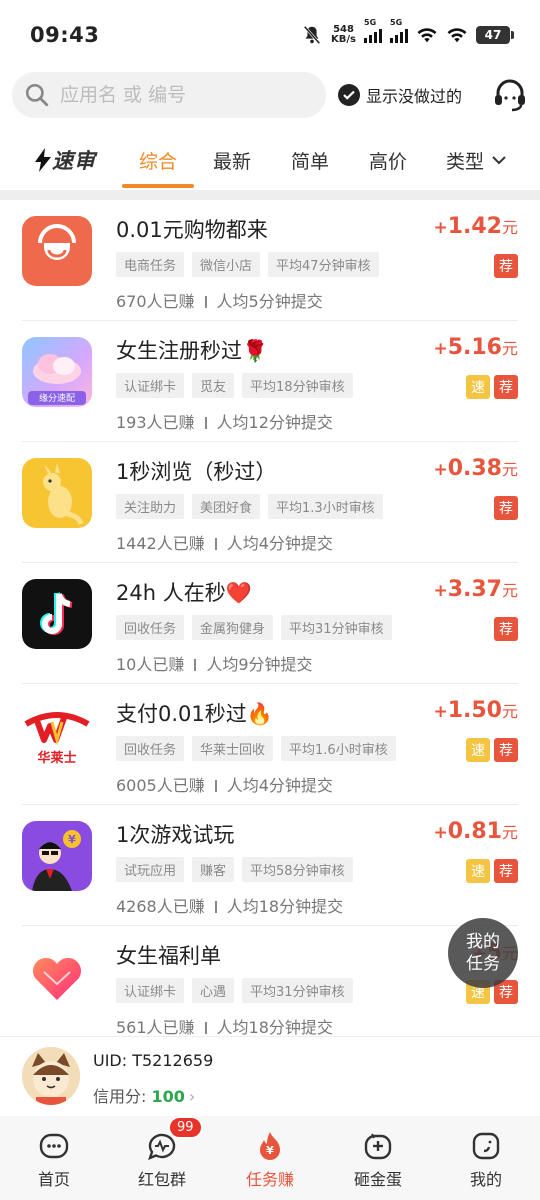  What do you see at coordinates (510, 95) in the screenshot?
I see `customer-service-icon` at bounding box center [510, 95].